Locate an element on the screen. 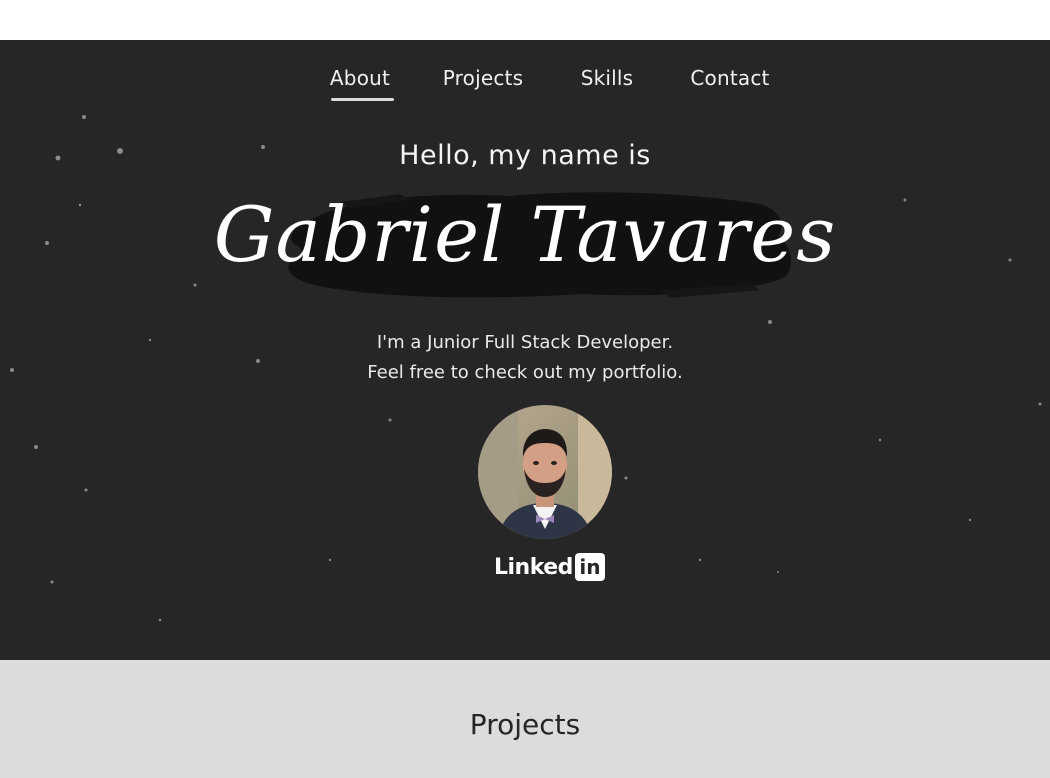  nav-projects: Projects is located at coordinates (483, 78).